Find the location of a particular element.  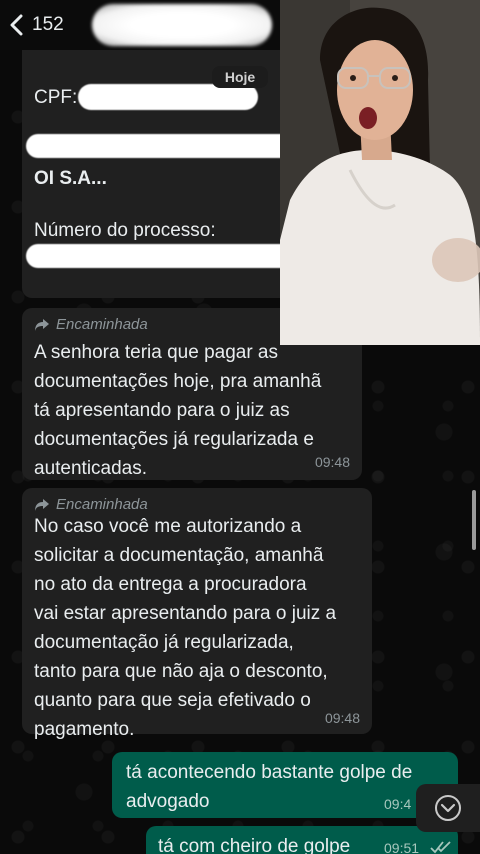

message-text: tá com cheiro de golpe is located at coordinates (254, 845).